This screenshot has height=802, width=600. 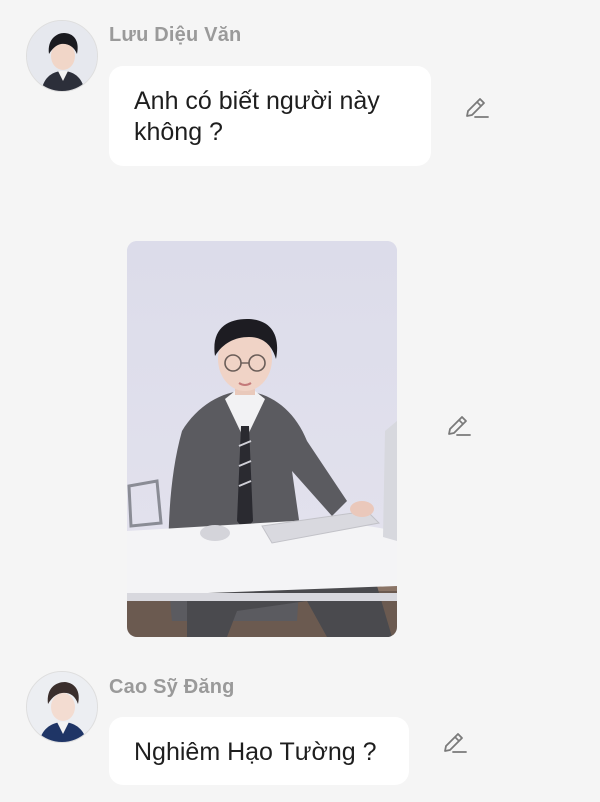 I want to click on message-text: Anh có biết người này không ?, so click(x=257, y=116).